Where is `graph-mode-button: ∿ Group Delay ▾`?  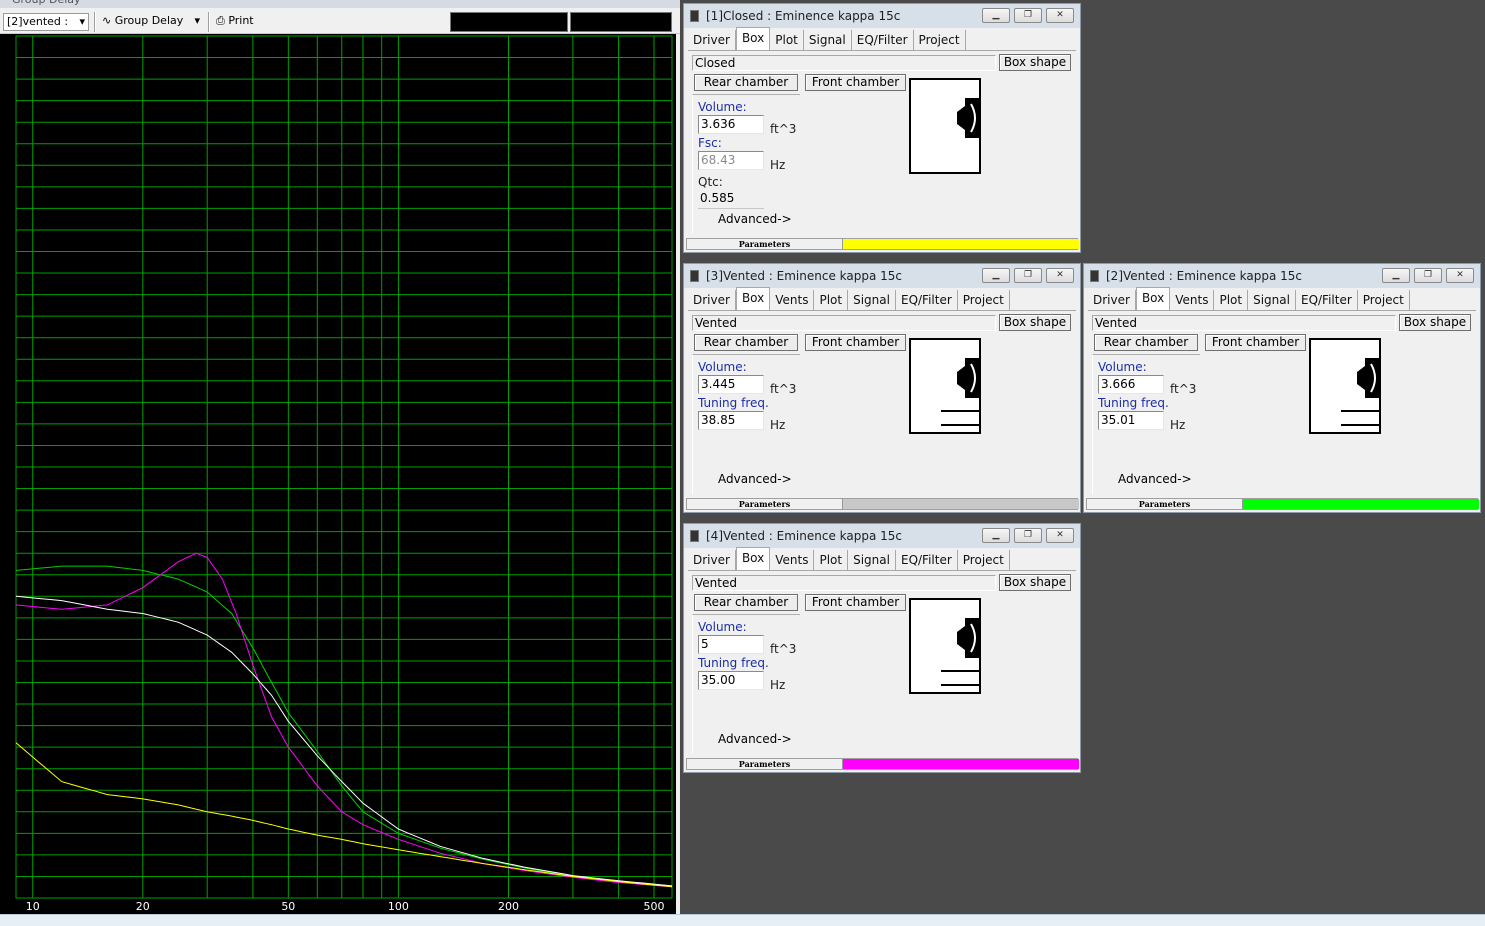
graph-mode-button: ∿ Group Delay ▾ is located at coordinates (153, 22).